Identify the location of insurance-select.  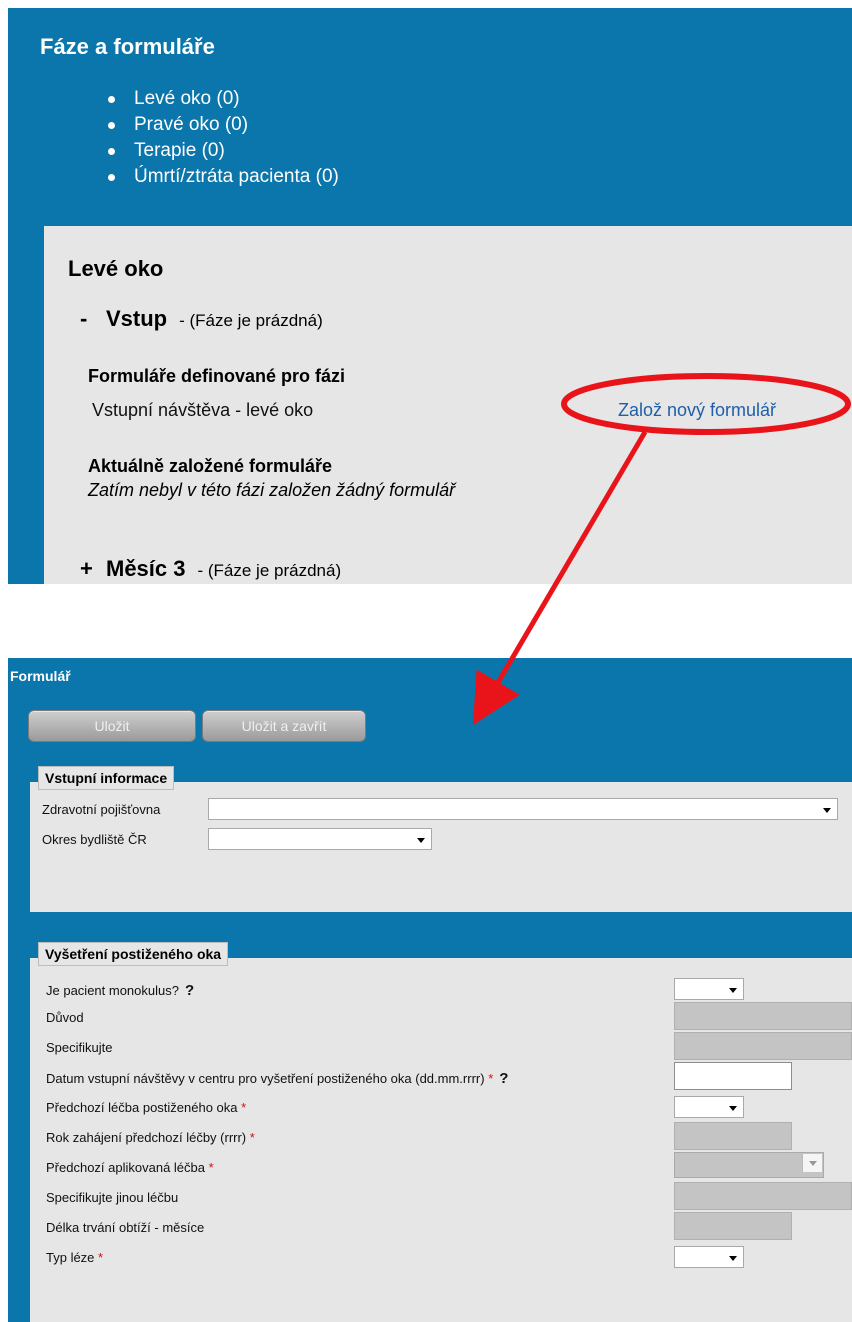
(523, 809).